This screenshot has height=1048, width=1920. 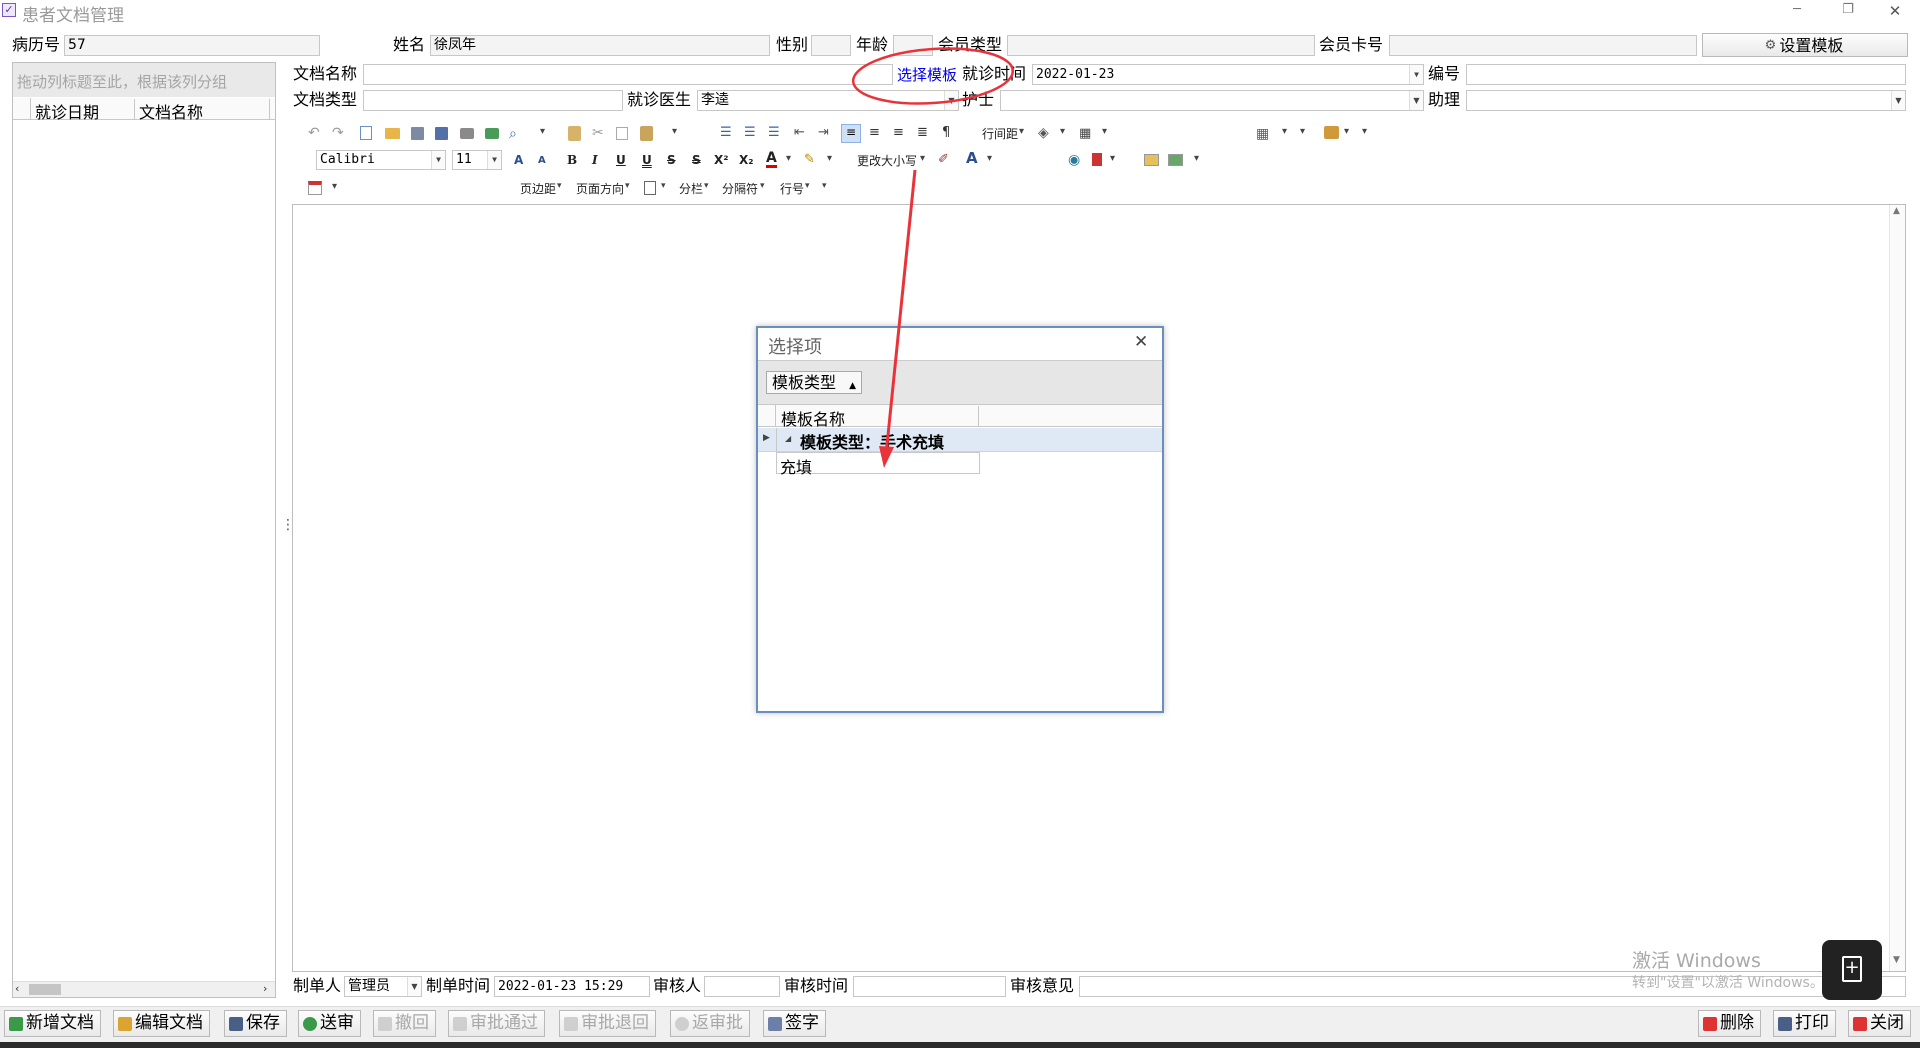 I want to click on edit-icon, so click(x=125, y=1023).